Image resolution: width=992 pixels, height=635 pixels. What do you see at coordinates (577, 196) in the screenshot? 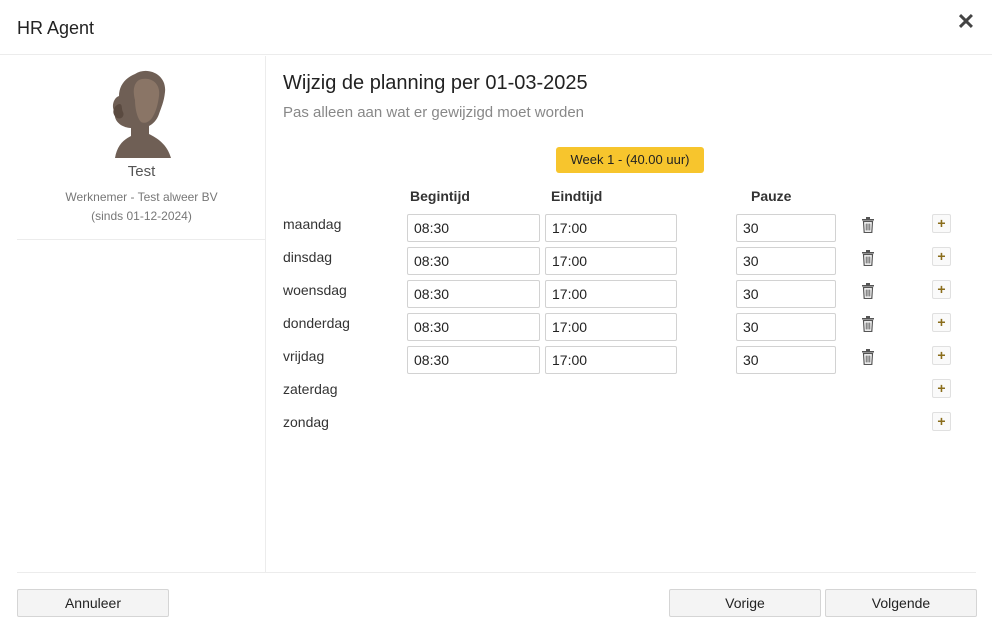
I see `column-header-end: Eindtijd` at bounding box center [577, 196].